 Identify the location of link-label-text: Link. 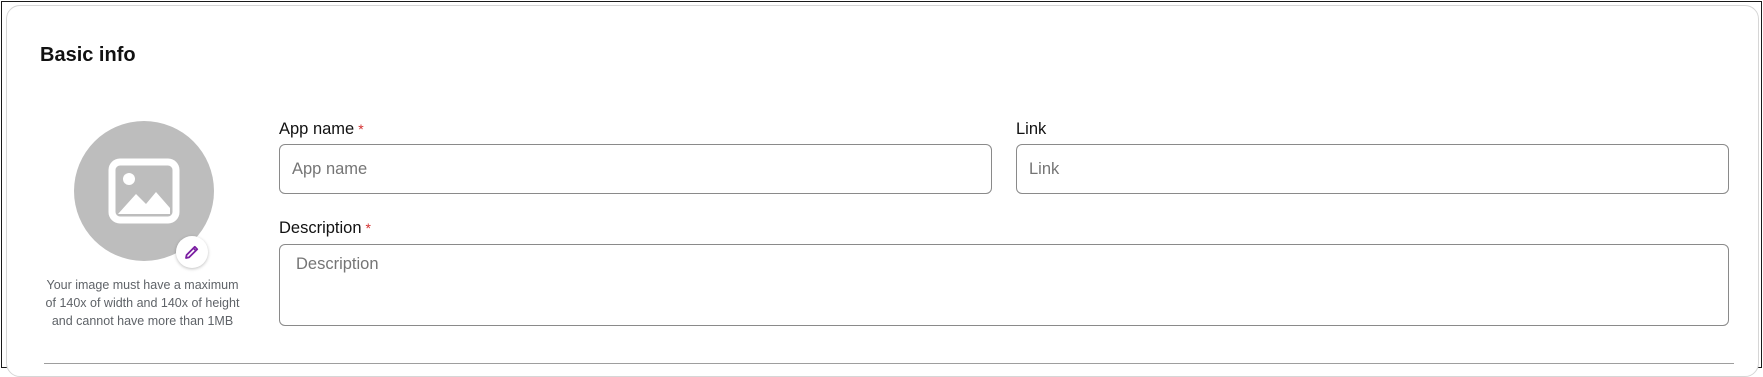
(1031, 129).